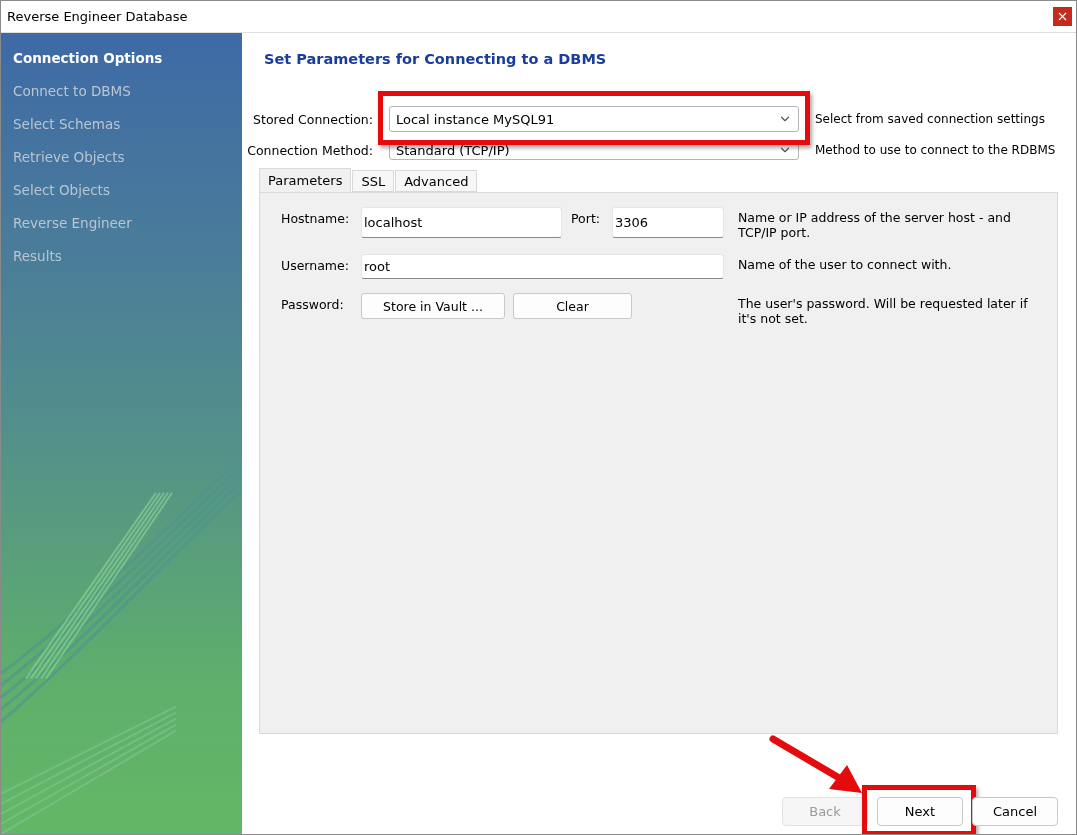 Image resolution: width=1077 pixels, height=835 pixels. Describe the element at coordinates (930, 119) in the screenshot. I see `field-hint: Select from saved connection settings` at that location.